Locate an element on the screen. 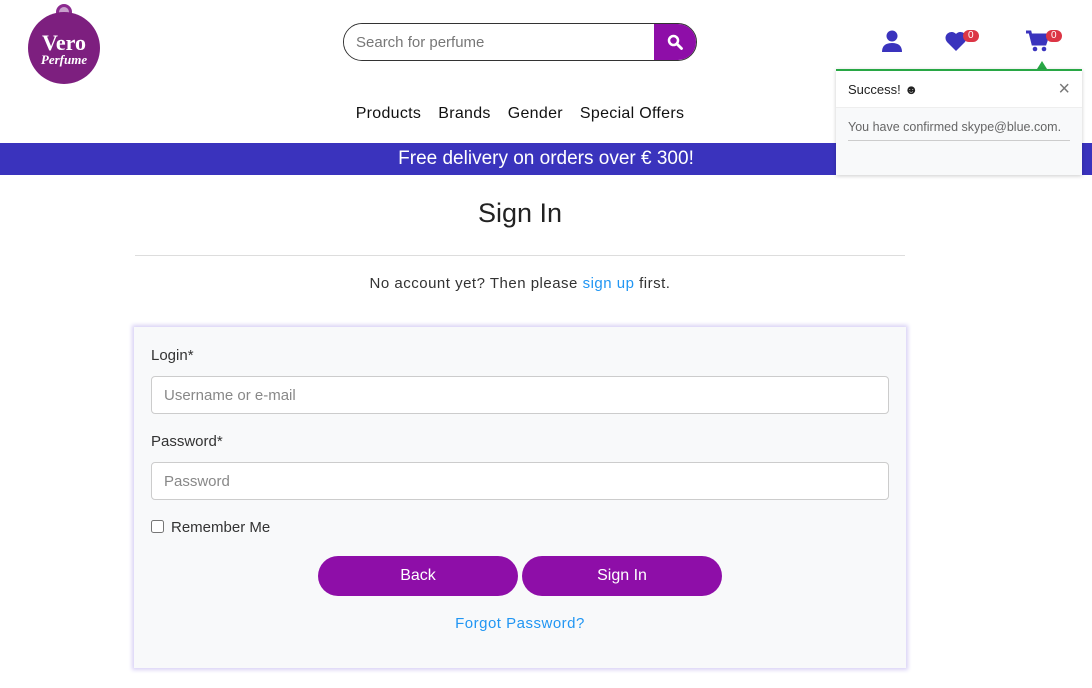  search-input is located at coordinates (499, 42).